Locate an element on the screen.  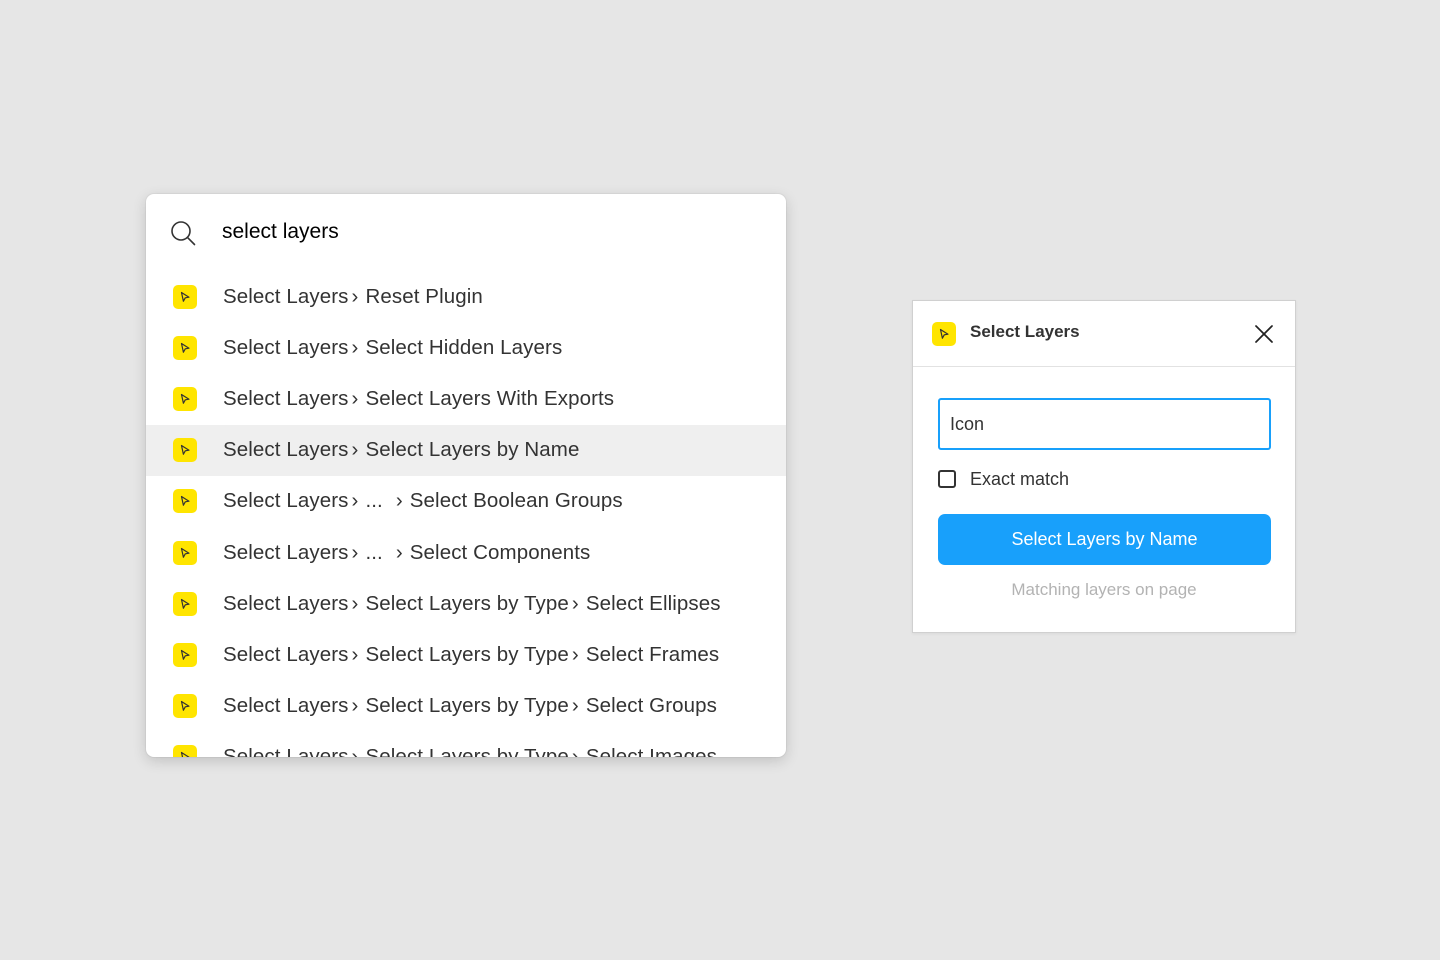
breadcrumb-part: Select Layers With Exports is located at coordinates (490, 398).